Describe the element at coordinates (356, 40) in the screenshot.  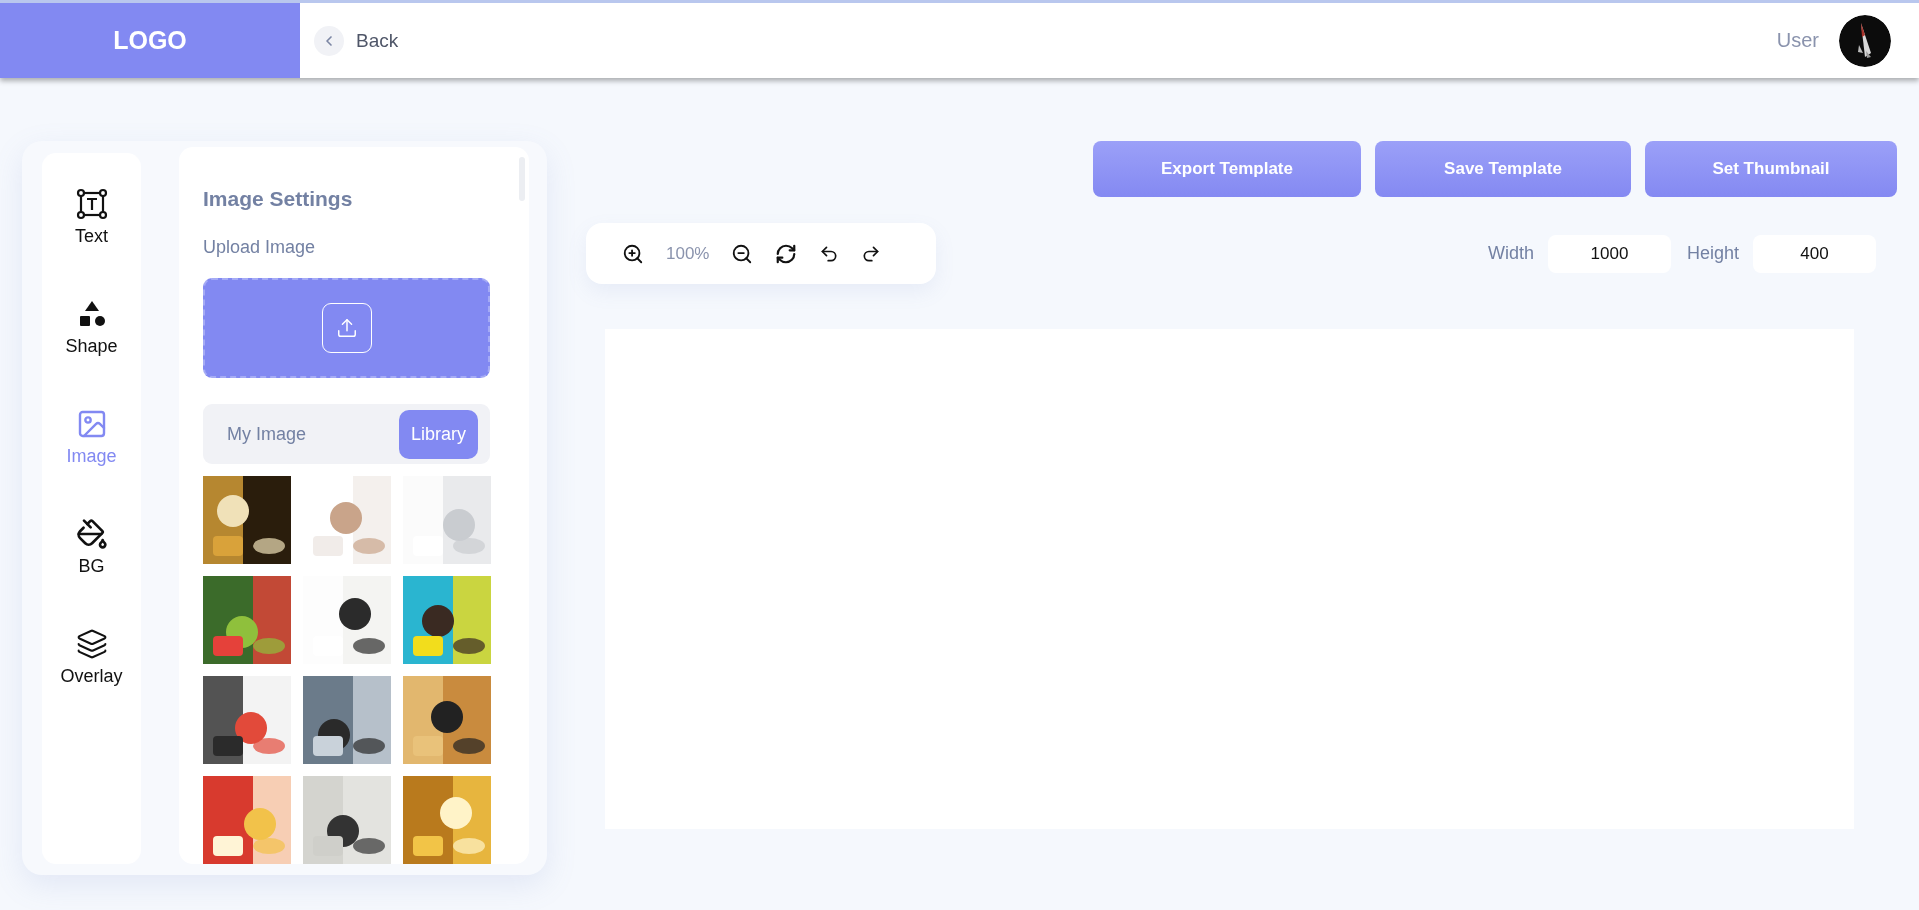
I see `back-button: Back` at that location.